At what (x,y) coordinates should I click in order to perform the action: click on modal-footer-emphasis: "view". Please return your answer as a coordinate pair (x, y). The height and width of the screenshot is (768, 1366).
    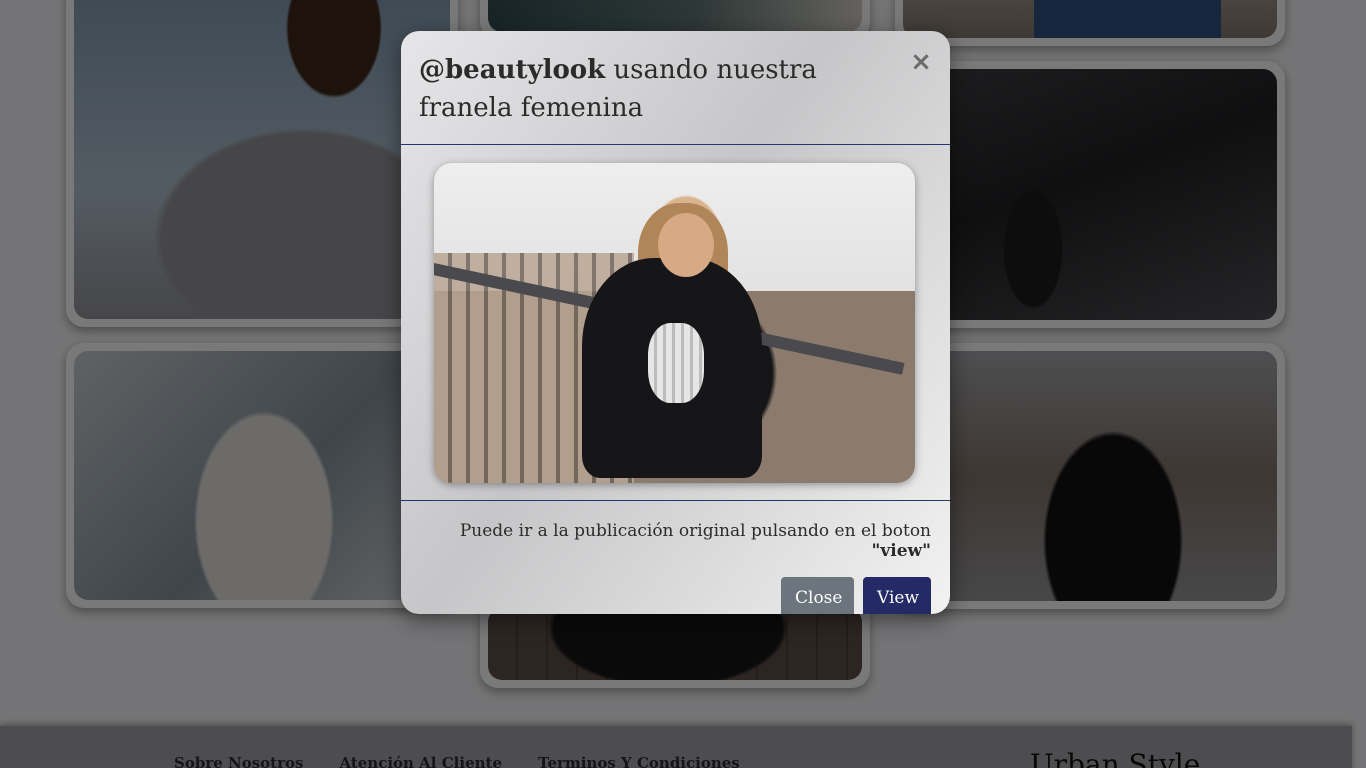
    Looking at the image, I should click on (901, 551).